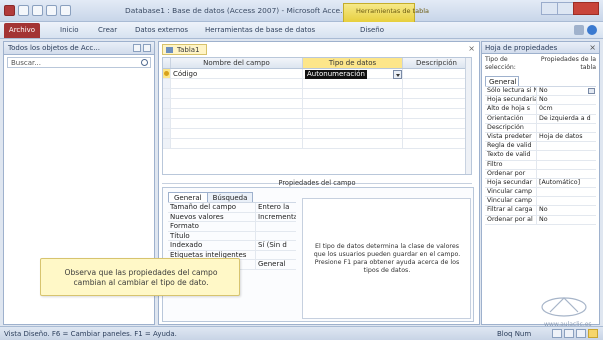 Image resolution: width=603 pixels, height=340 pixels. What do you see at coordinates (232, 217) in the screenshot?
I see `property-row: Nuevos valores Incrementa` at bounding box center [232, 217].